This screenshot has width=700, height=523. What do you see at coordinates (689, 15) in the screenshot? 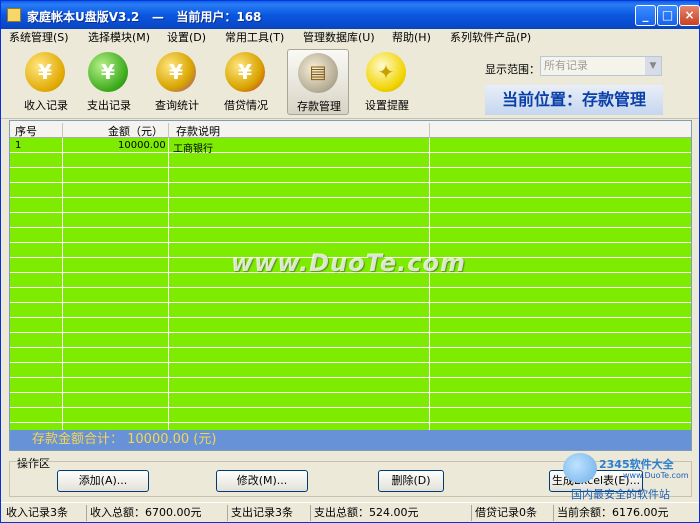
I see `close-button: ×` at bounding box center [689, 15].